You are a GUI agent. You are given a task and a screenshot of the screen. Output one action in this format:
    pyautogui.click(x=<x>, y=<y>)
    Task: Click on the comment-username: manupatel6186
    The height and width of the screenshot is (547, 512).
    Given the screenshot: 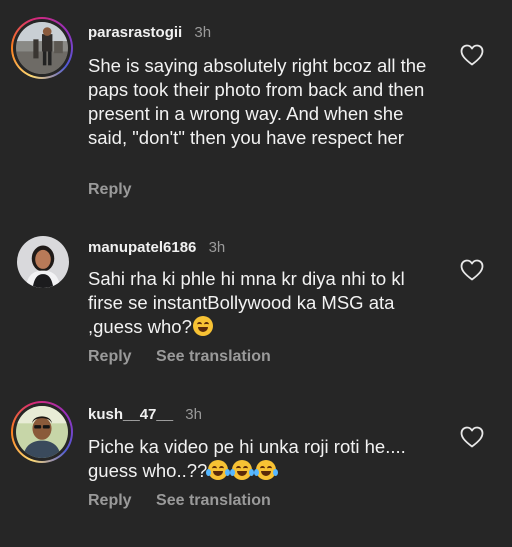 What is the action you would take?
    pyautogui.click(x=142, y=247)
    